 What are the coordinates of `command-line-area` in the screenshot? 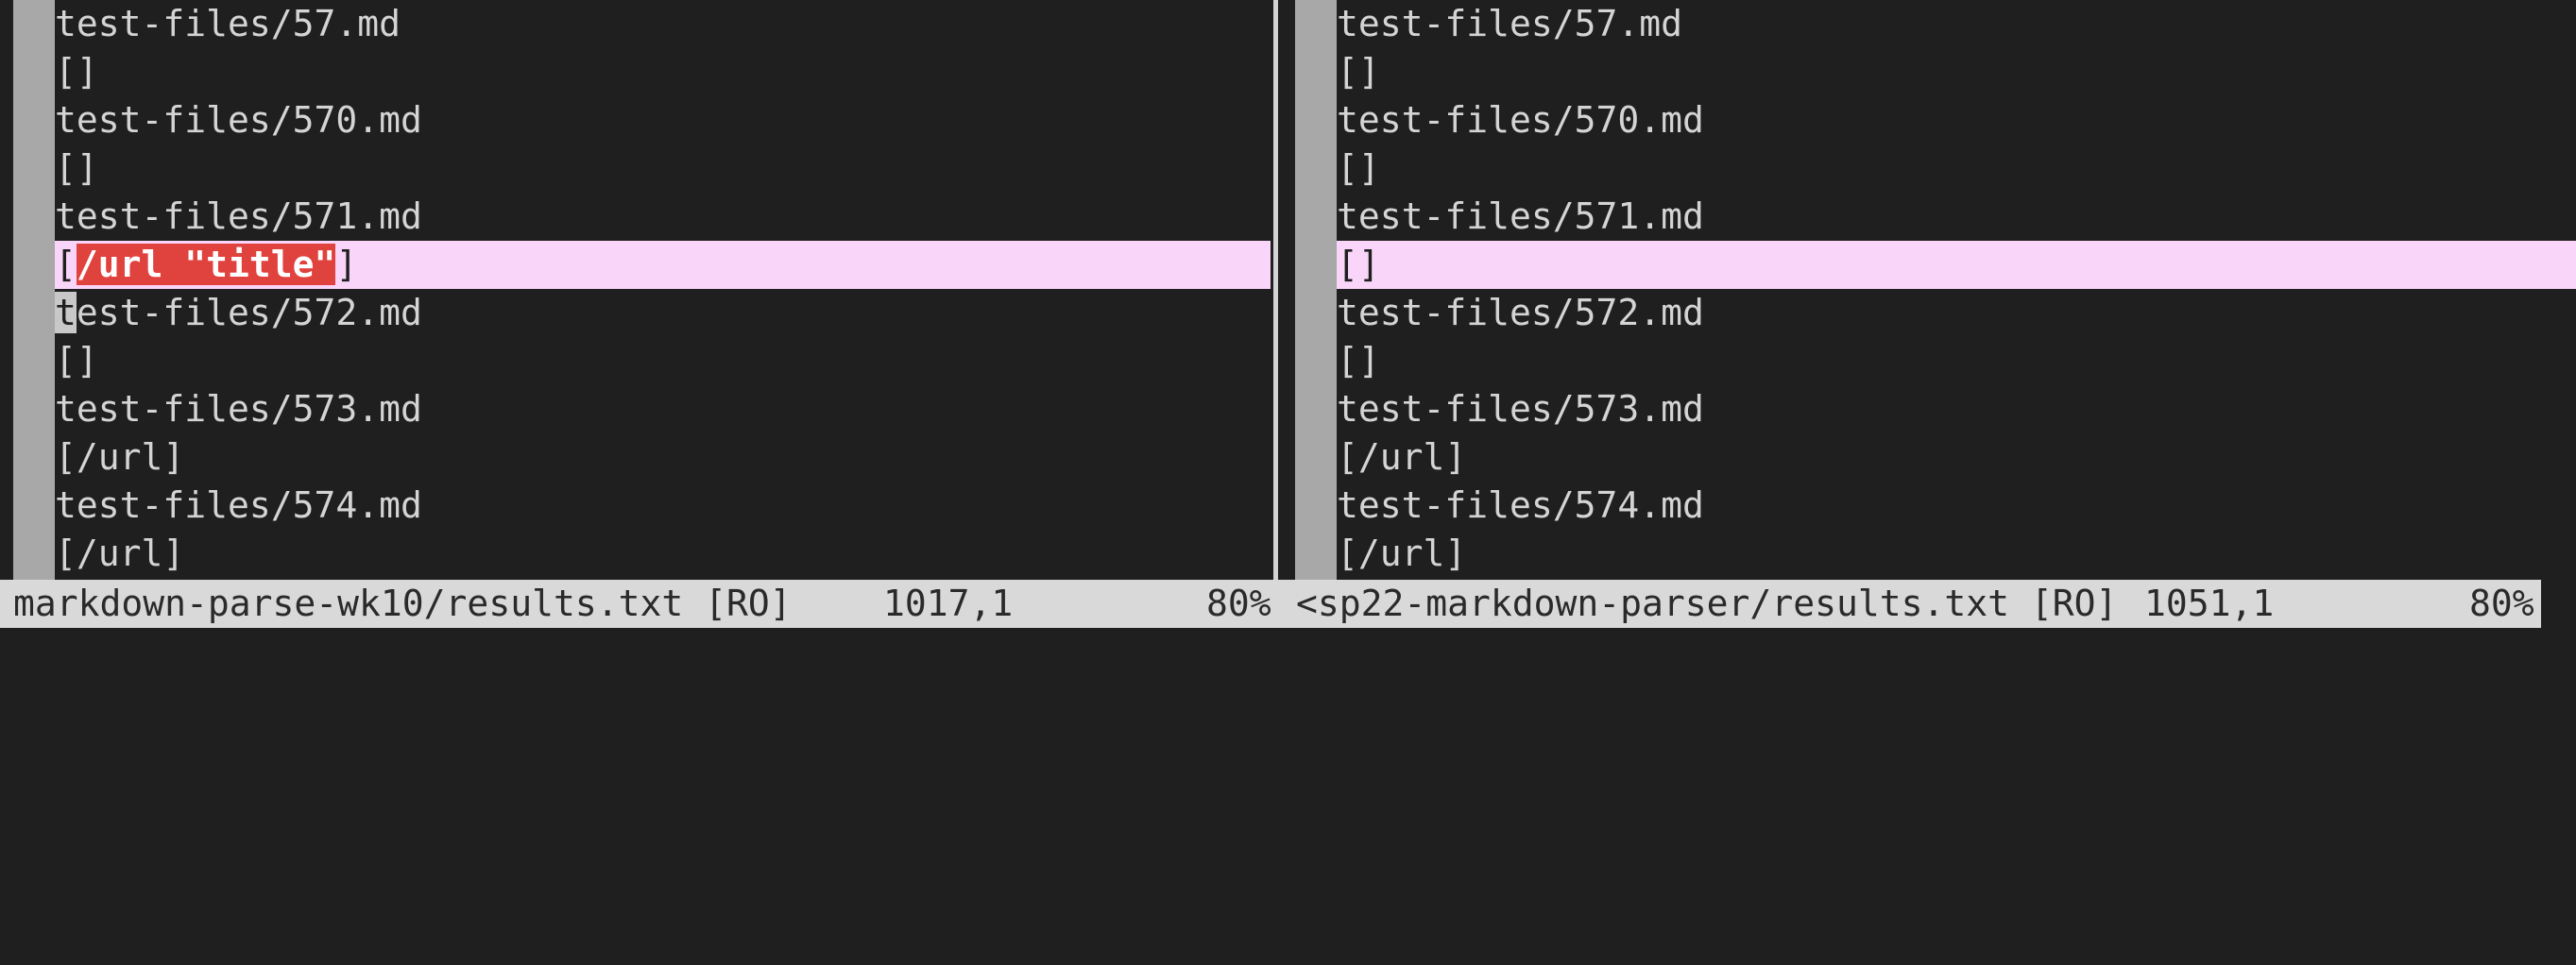 It's located at (1288, 640).